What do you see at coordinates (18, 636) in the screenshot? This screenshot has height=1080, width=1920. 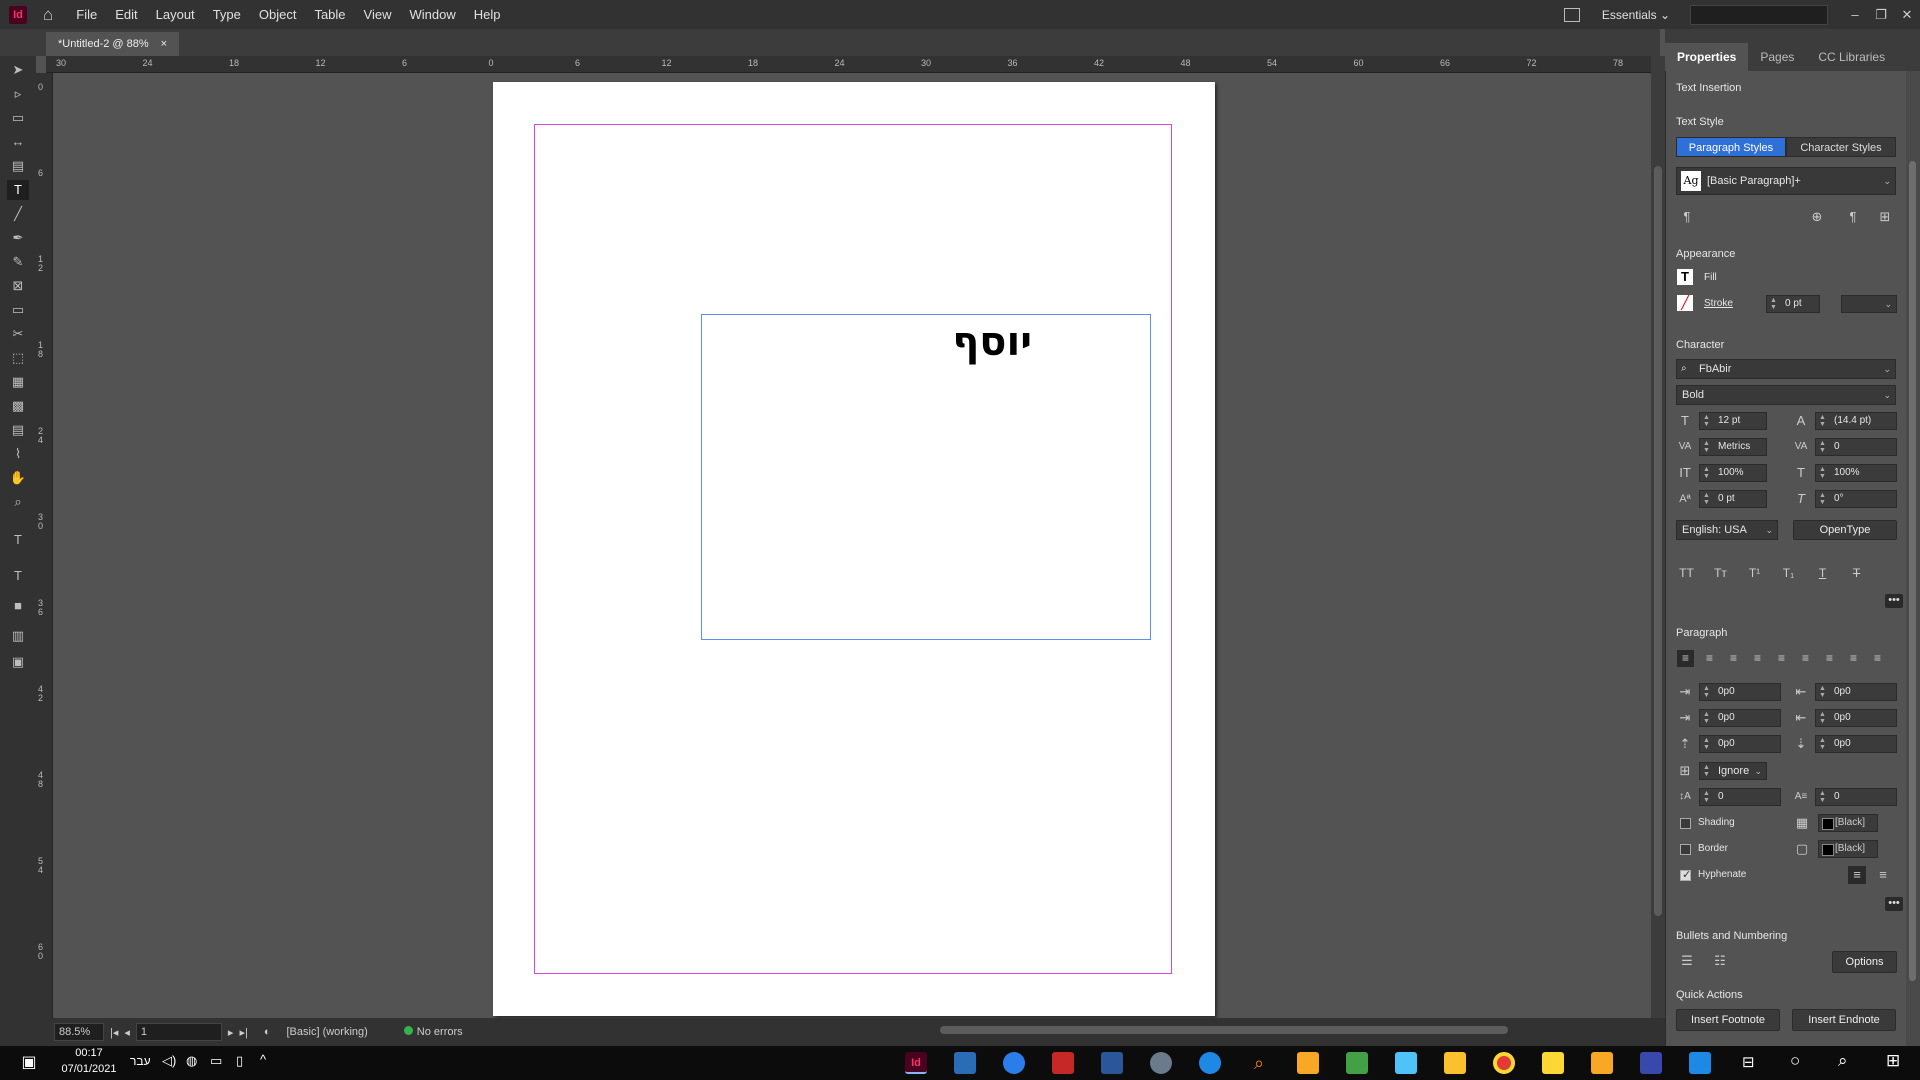 I see `view-mode-icon: ▥` at bounding box center [18, 636].